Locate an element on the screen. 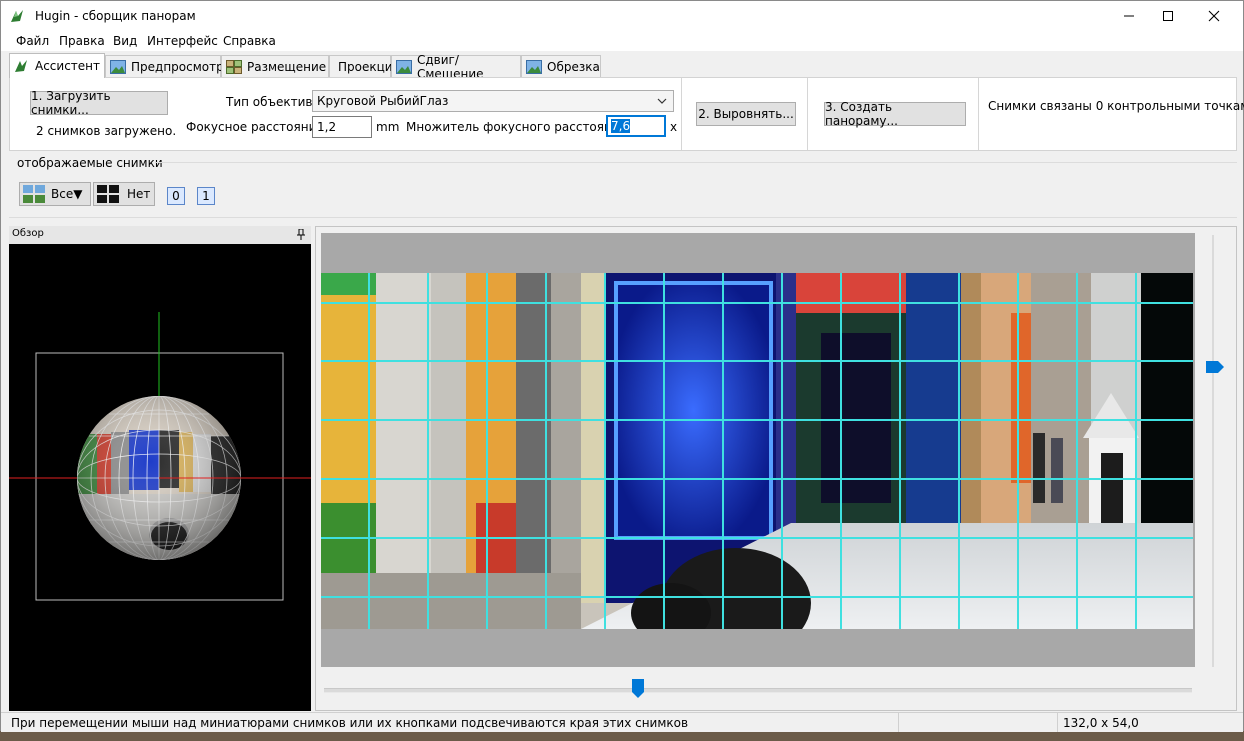 This screenshot has width=1244, height=741. show-all-label: Все▼ is located at coordinates (67, 194).